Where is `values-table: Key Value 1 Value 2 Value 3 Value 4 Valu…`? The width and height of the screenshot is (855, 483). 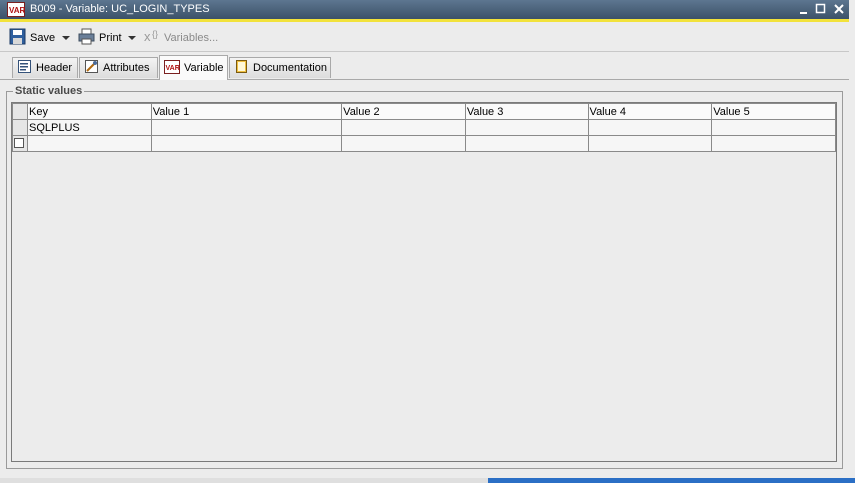 values-table: Key Value 1 Value 2 Value 3 Value 4 Valu… is located at coordinates (424, 127).